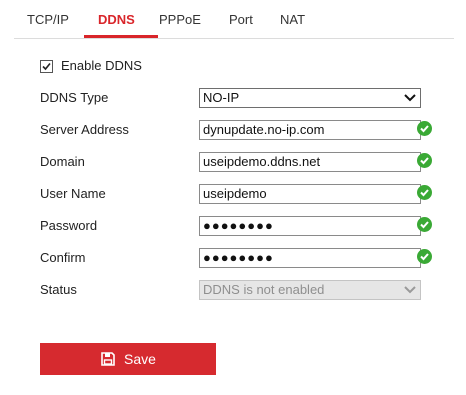 The image size is (466, 395). What do you see at coordinates (310, 162) in the screenshot?
I see `domain-input` at bounding box center [310, 162].